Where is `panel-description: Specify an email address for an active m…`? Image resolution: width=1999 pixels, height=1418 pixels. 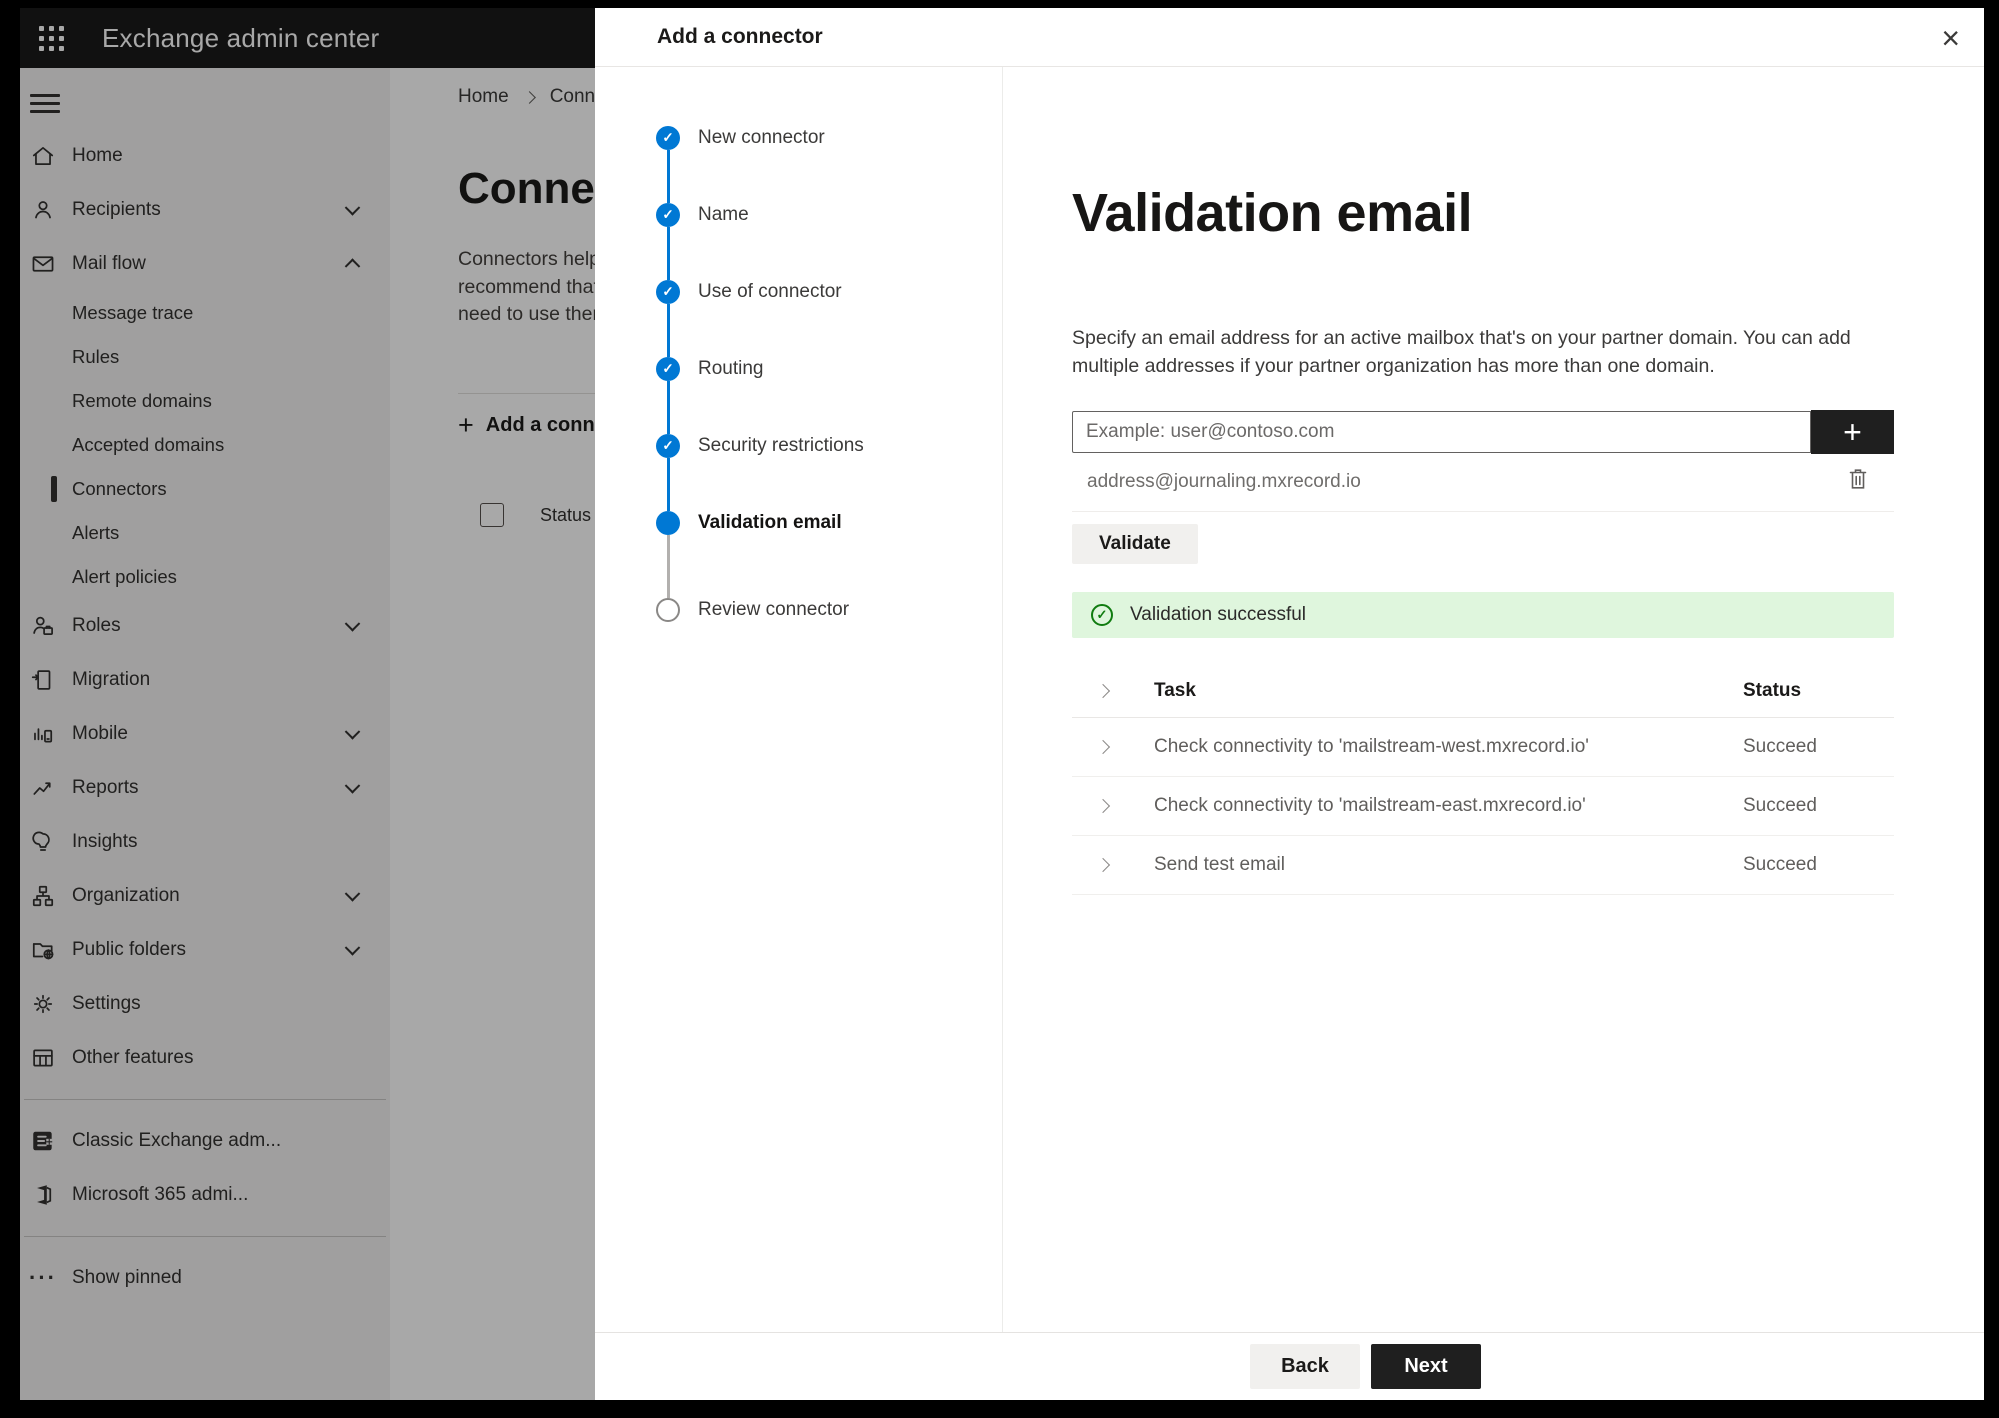
panel-description: Specify an email address for an active m… is located at coordinates (1461, 352).